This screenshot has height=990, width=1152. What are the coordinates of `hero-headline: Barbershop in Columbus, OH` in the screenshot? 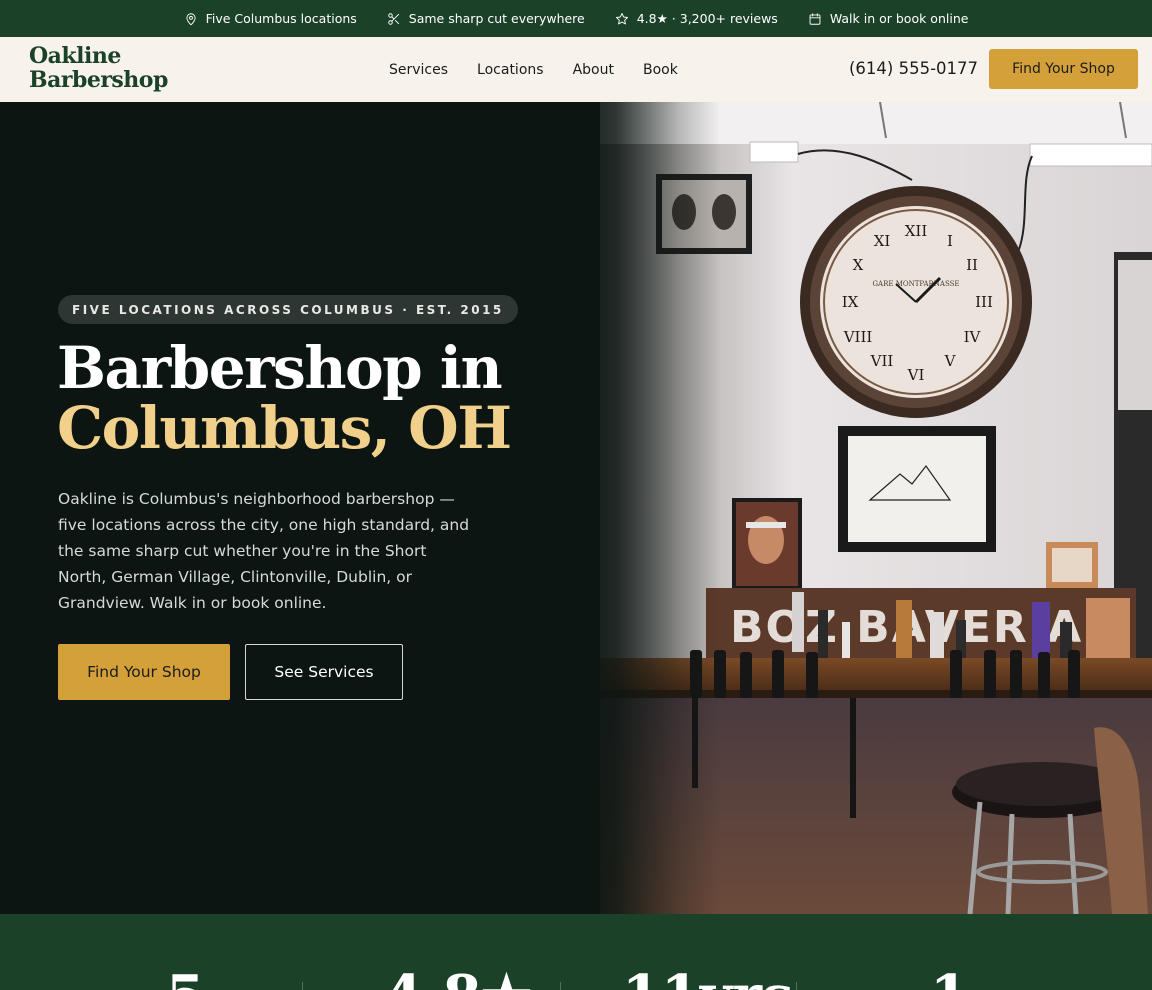 It's located at (284, 398).